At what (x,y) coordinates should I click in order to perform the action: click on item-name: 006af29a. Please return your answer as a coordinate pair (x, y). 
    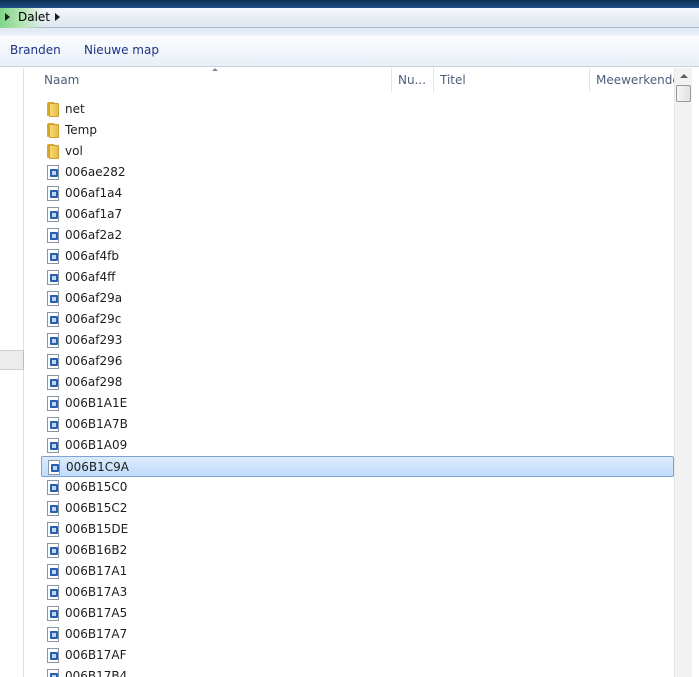
    Looking at the image, I should click on (94, 298).